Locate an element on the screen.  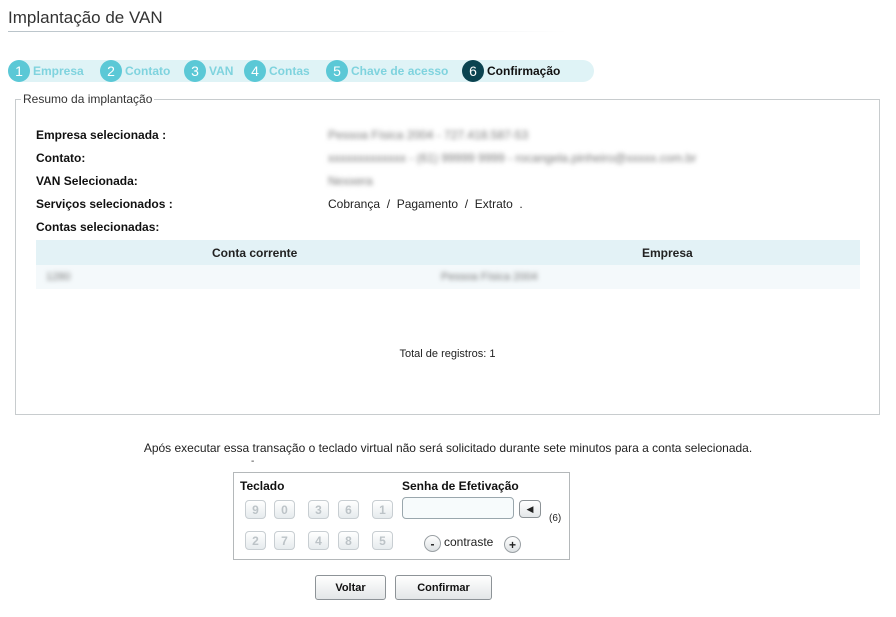
confirm-button: Confirmar is located at coordinates (443, 587).